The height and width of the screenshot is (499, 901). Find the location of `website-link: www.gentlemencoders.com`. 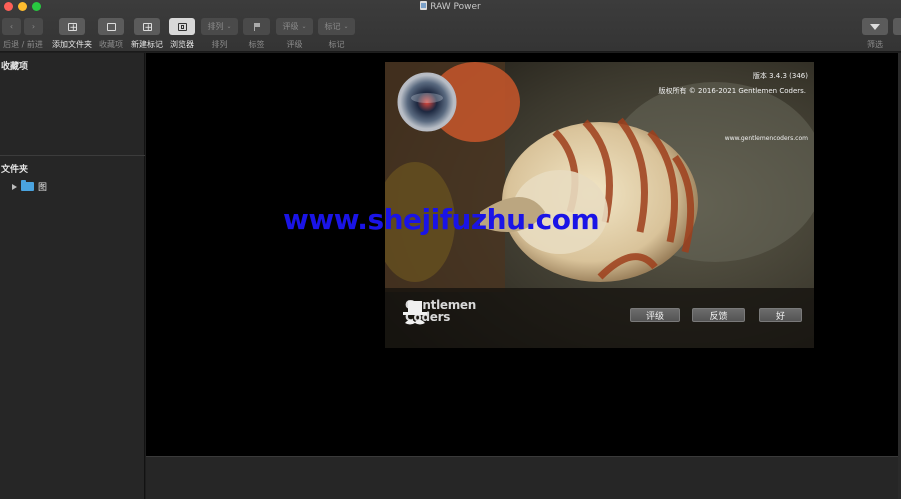

website-link: www.gentlemencoders.com is located at coordinates (766, 138).